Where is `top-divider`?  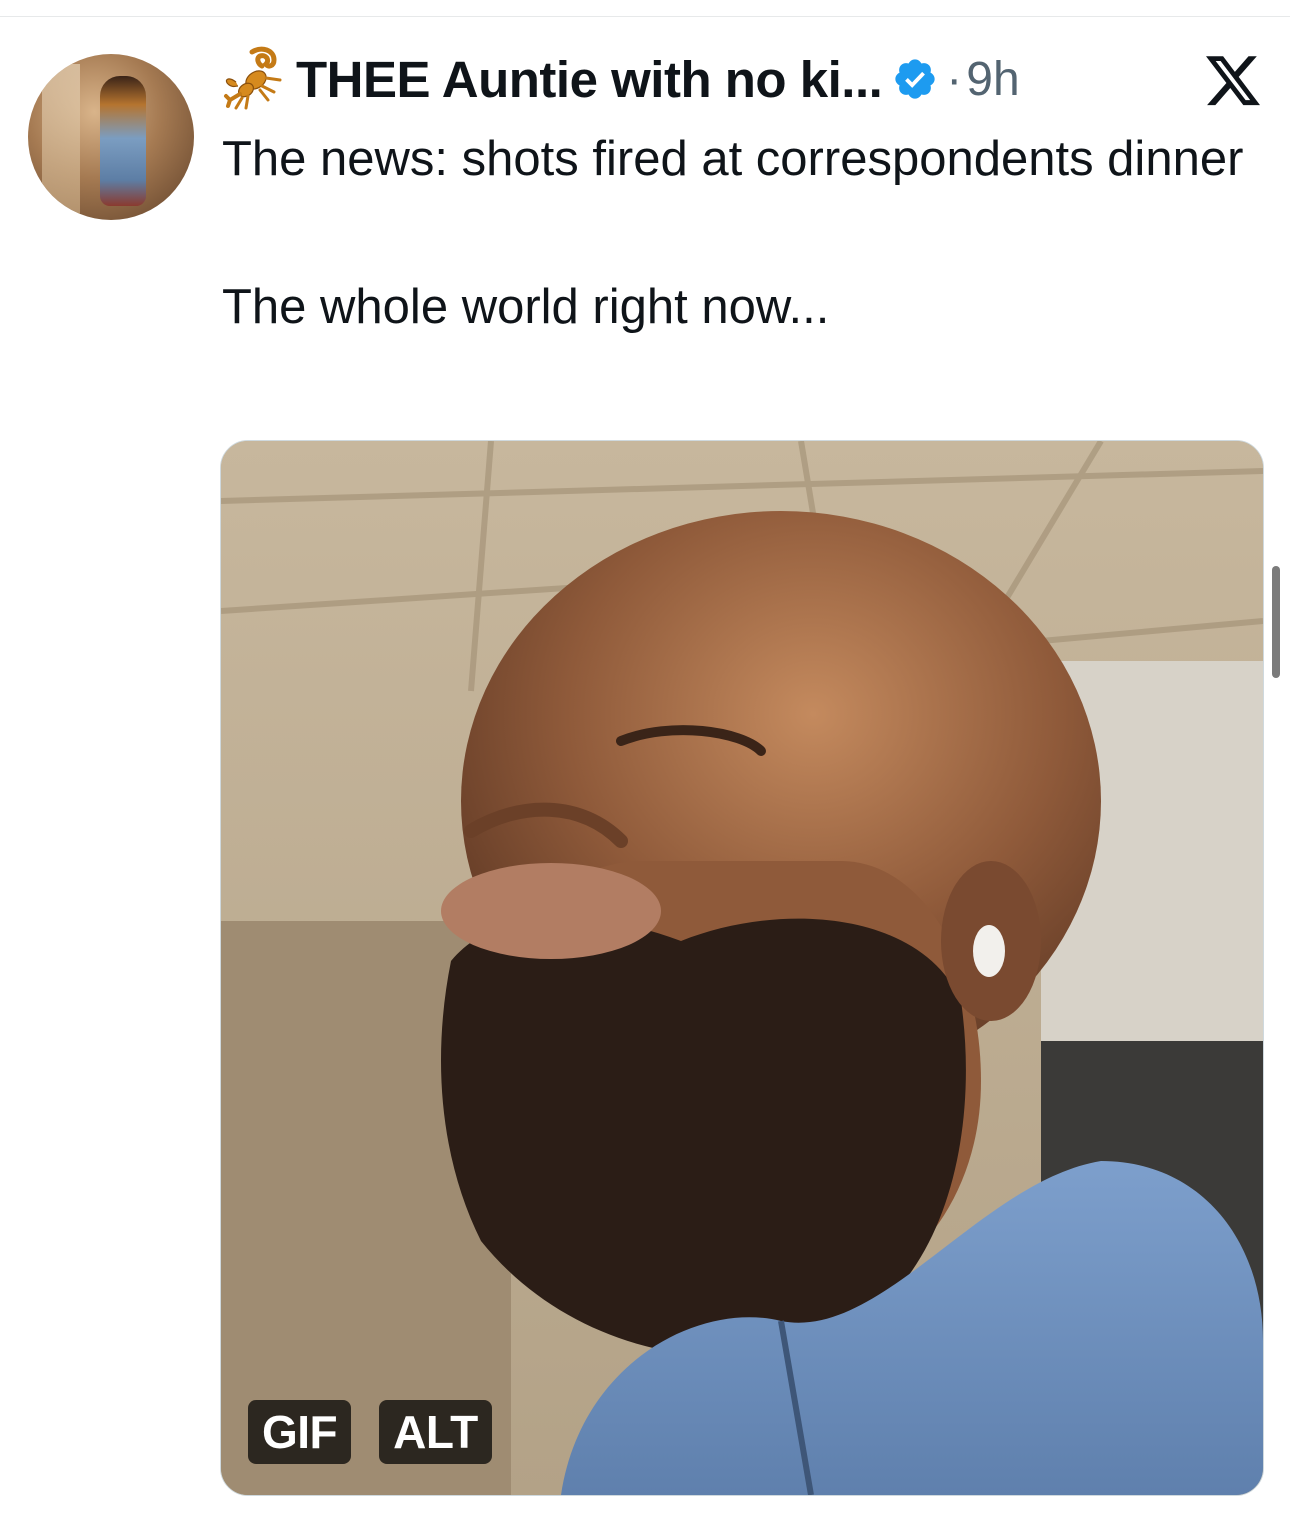
top-divider is located at coordinates (645, 16).